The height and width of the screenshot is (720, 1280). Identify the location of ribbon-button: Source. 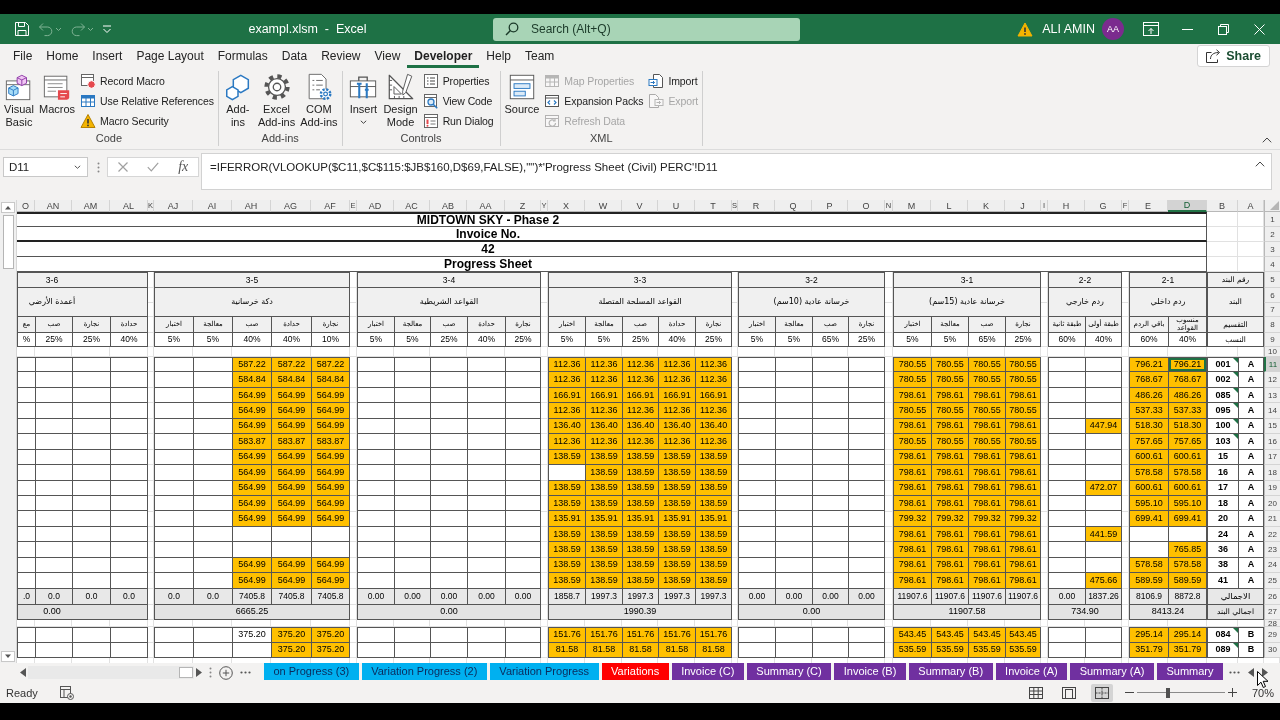
(522, 93).